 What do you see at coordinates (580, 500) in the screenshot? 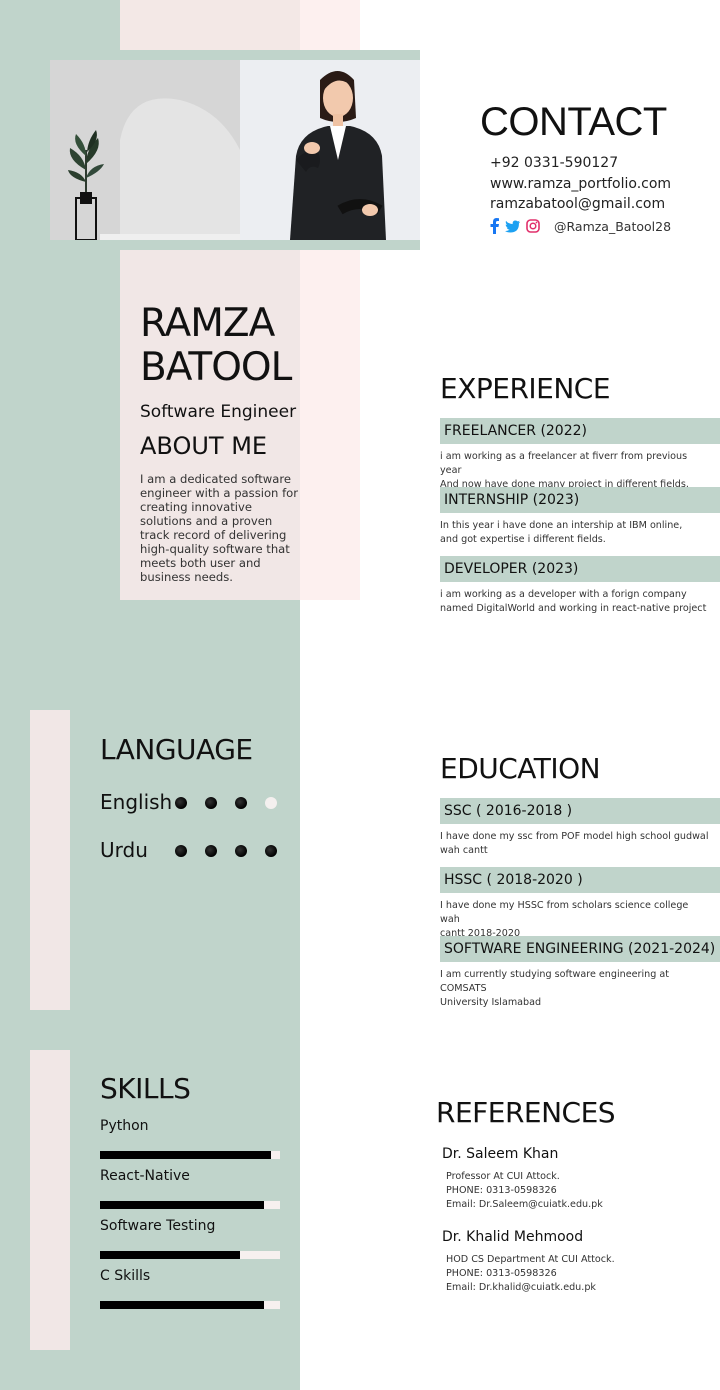
I see `experience-heading: INTERNSHIP (2023)` at bounding box center [580, 500].